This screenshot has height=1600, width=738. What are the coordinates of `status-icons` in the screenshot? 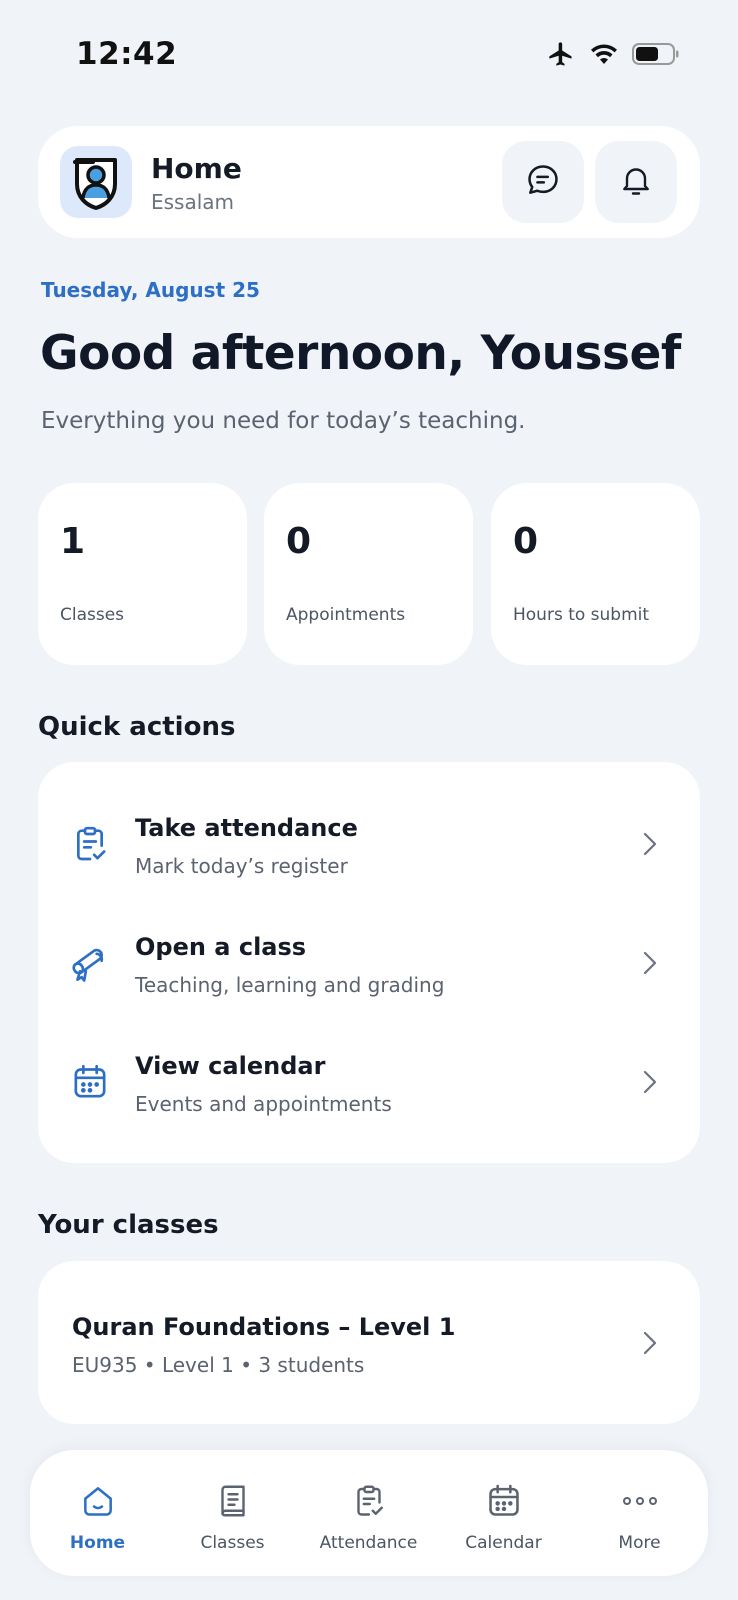 It's located at (613, 54).